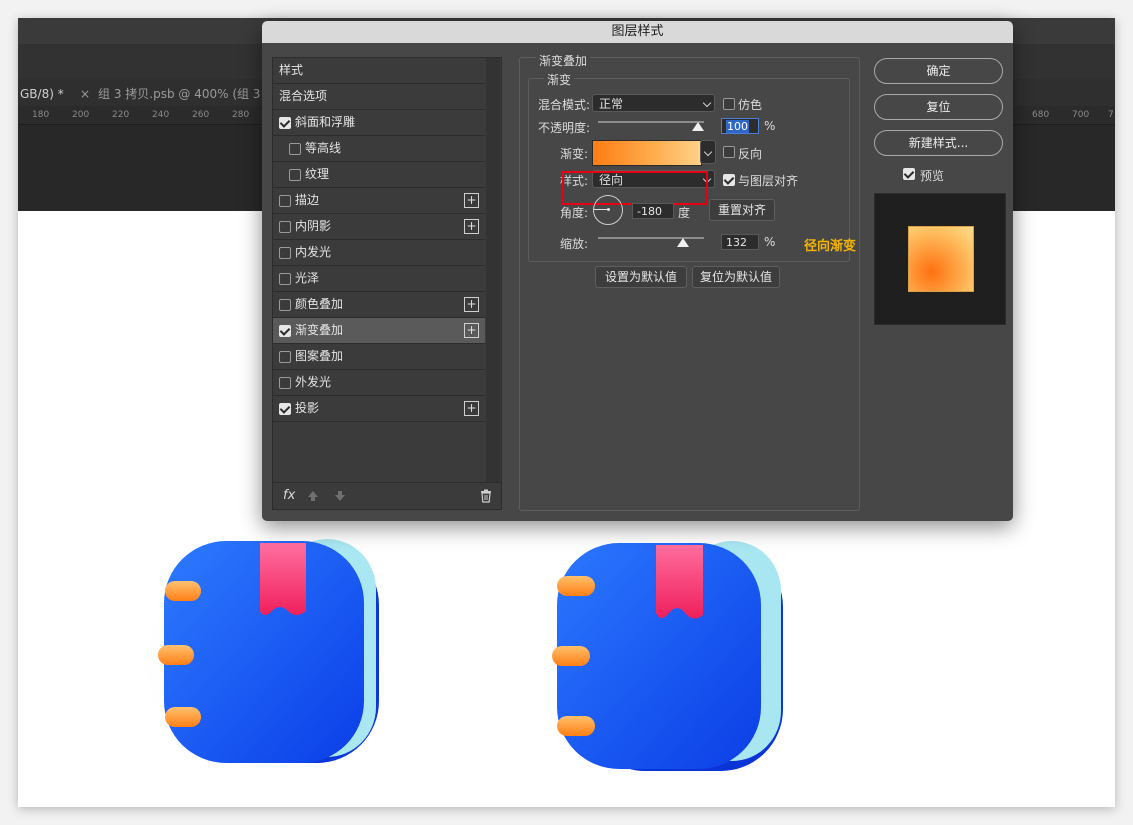 This screenshot has height=825, width=1133. Describe the element at coordinates (379, 357) in the screenshot. I see `effect-item: 图案叠加` at that location.